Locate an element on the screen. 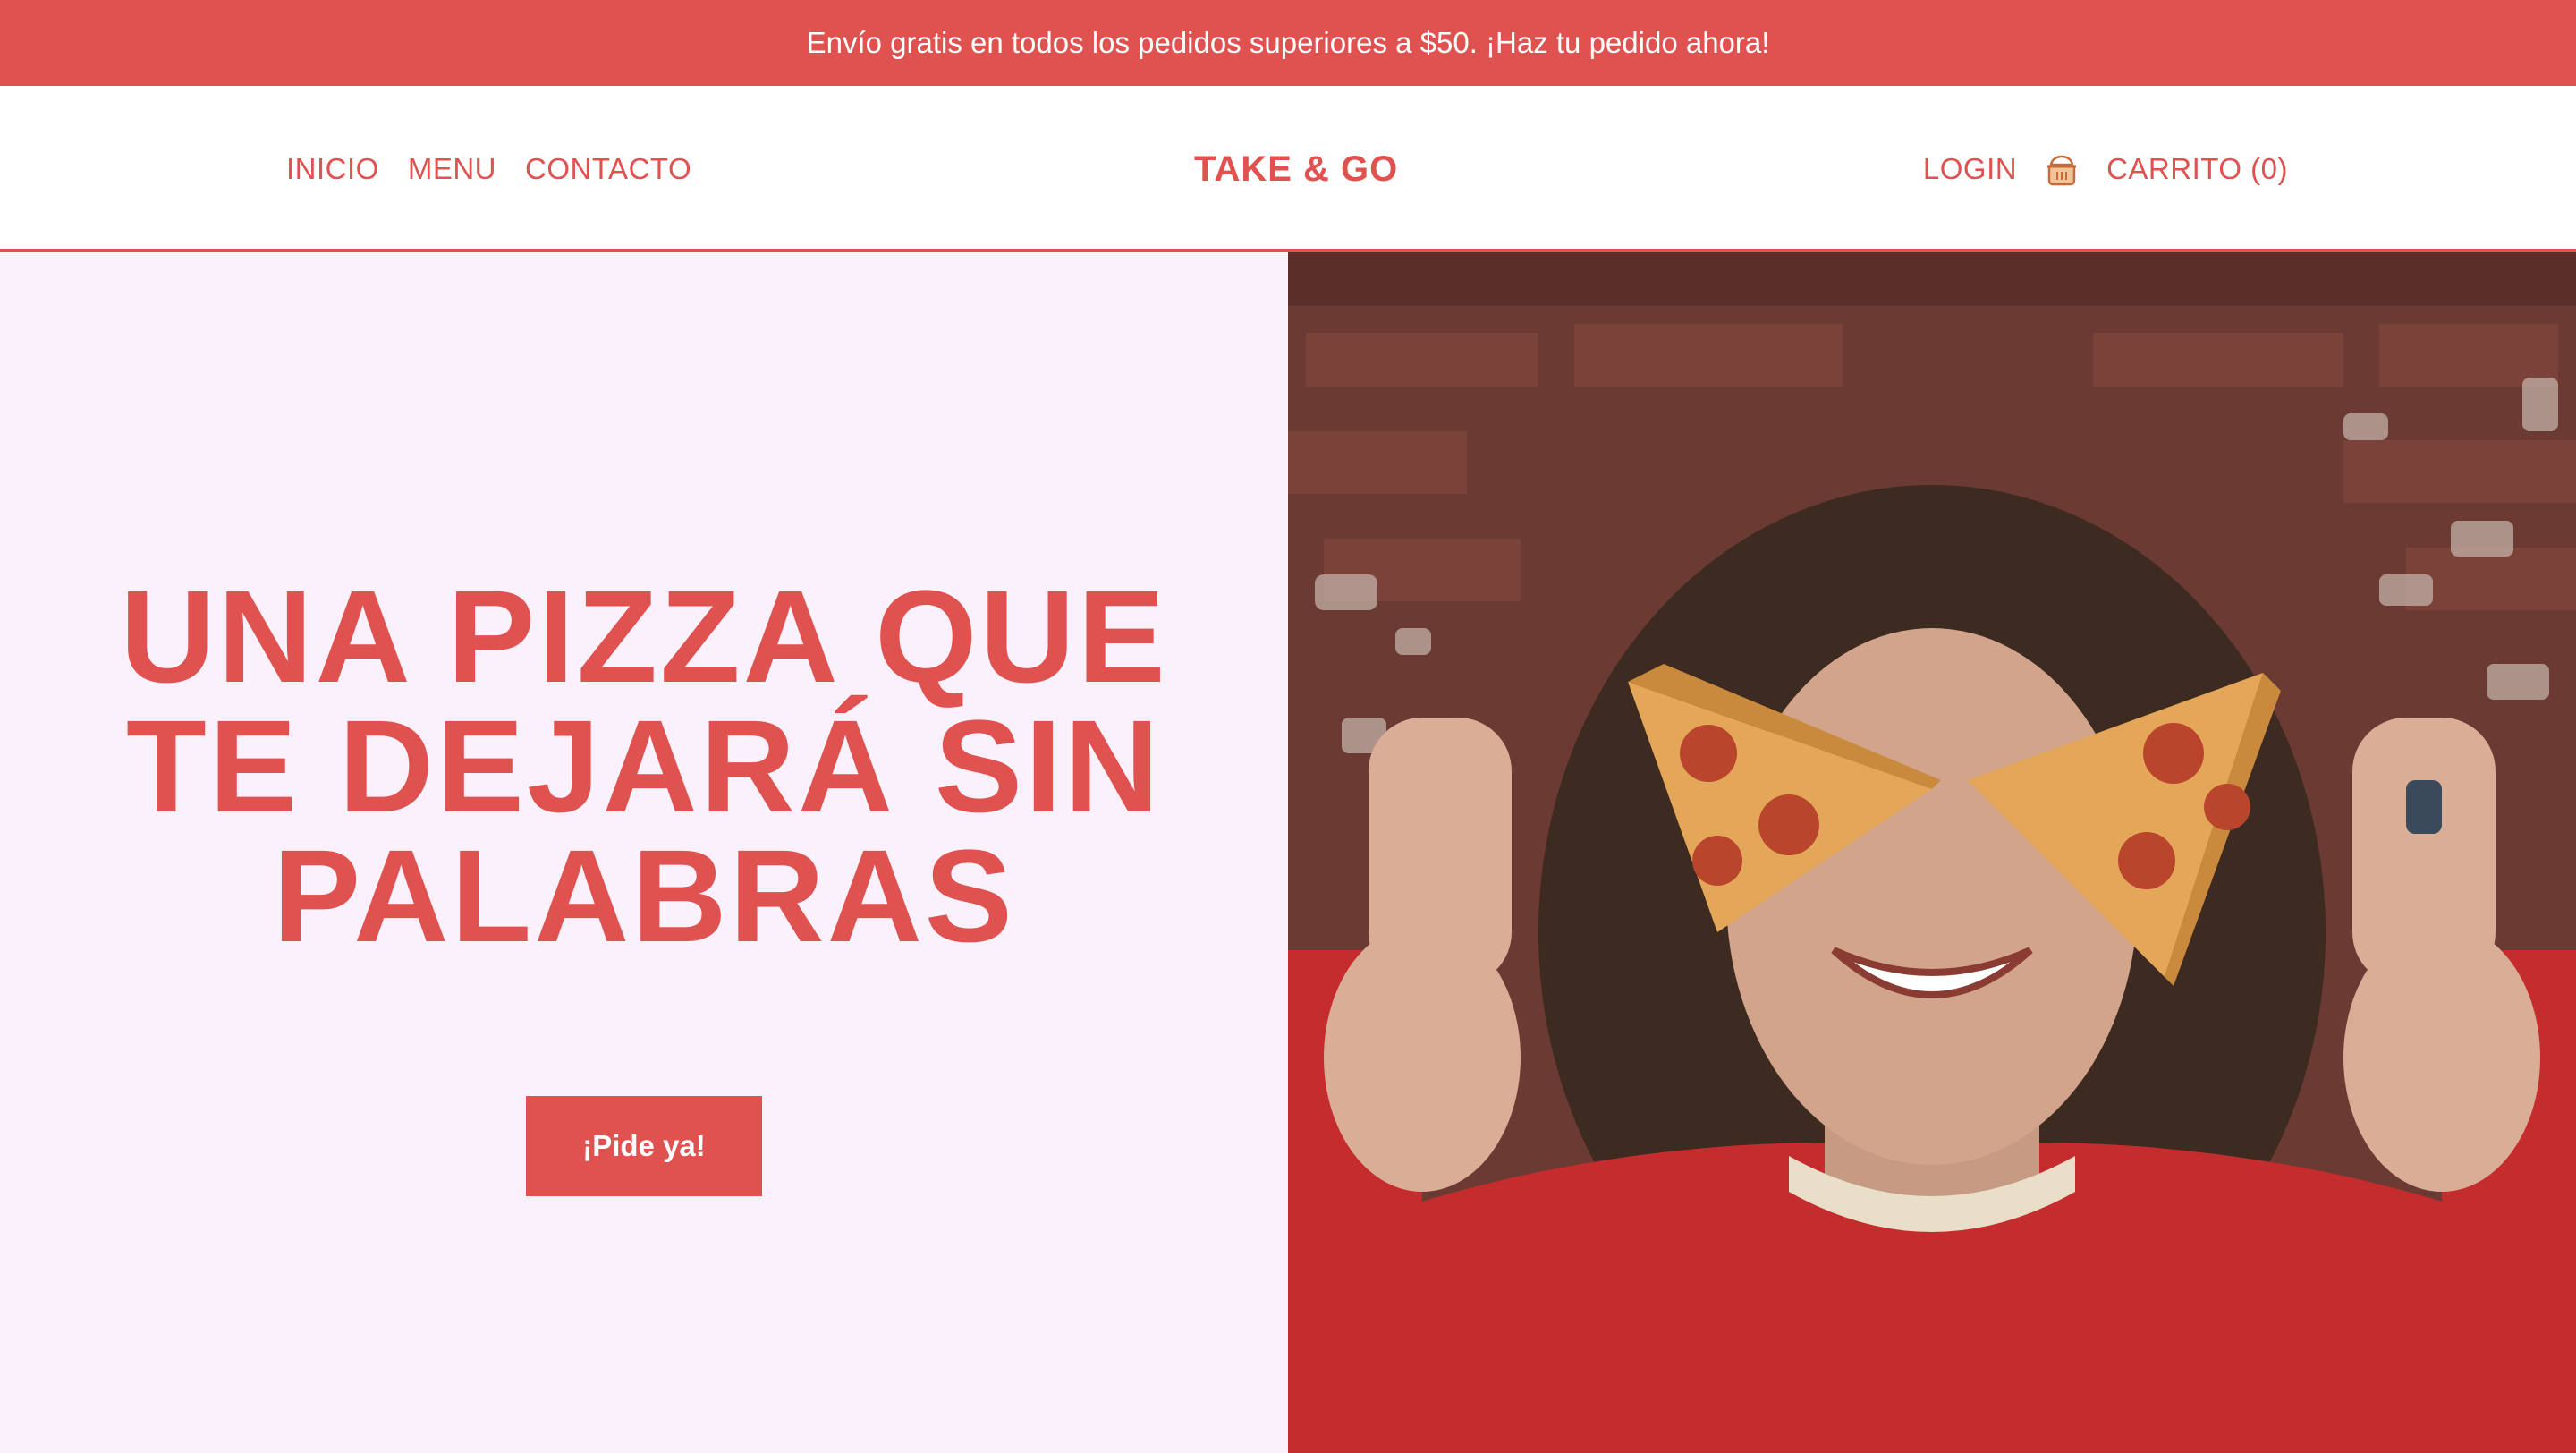  main-nav: INICIO MENU CONTACTO is located at coordinates (488, 169).